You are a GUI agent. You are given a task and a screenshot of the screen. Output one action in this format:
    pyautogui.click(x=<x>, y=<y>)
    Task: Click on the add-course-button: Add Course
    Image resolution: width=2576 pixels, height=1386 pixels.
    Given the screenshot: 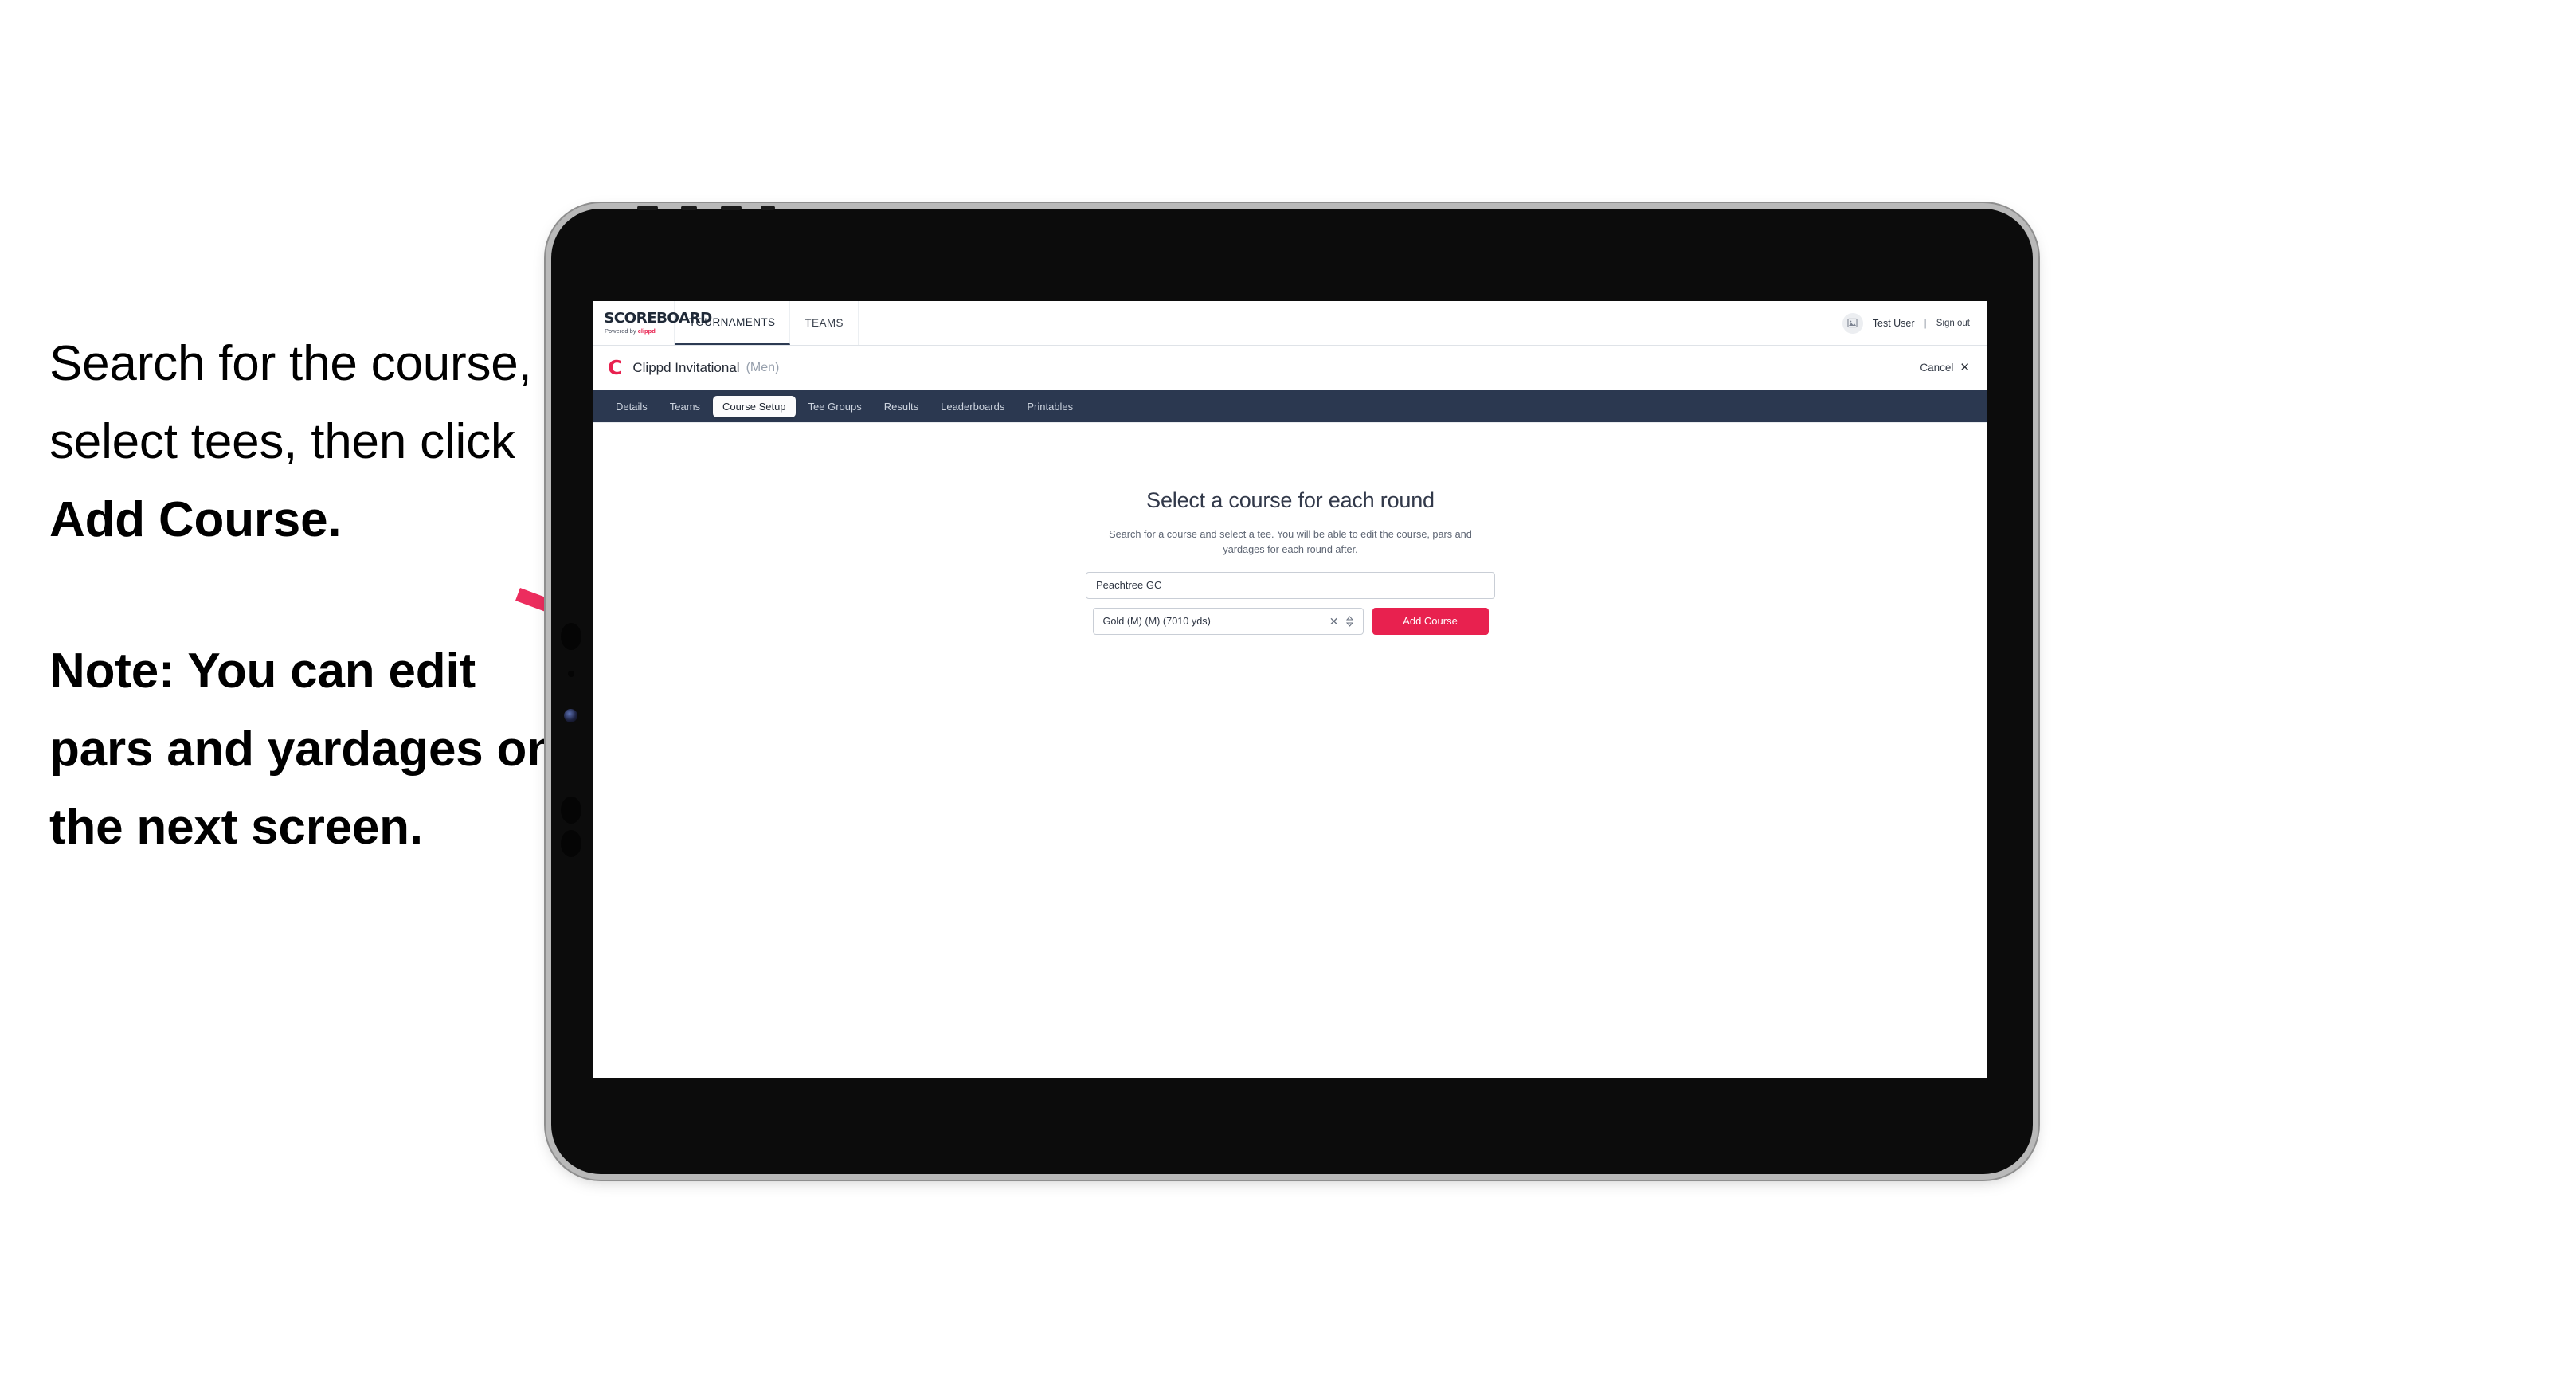 What is the action you would take?
    pyautogui.click(x=1430, y=621)
    